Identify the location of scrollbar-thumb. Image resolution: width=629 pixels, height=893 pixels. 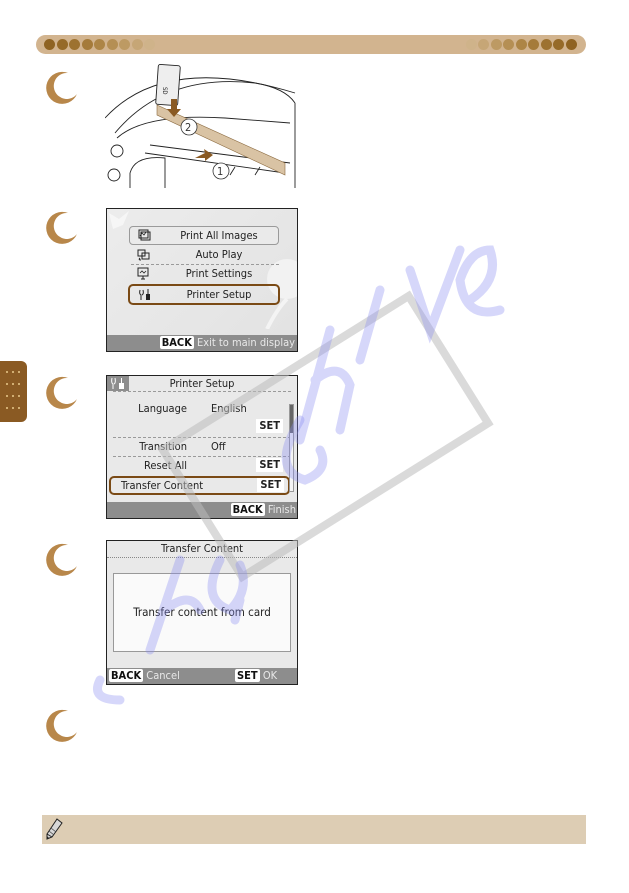
(291, 419).